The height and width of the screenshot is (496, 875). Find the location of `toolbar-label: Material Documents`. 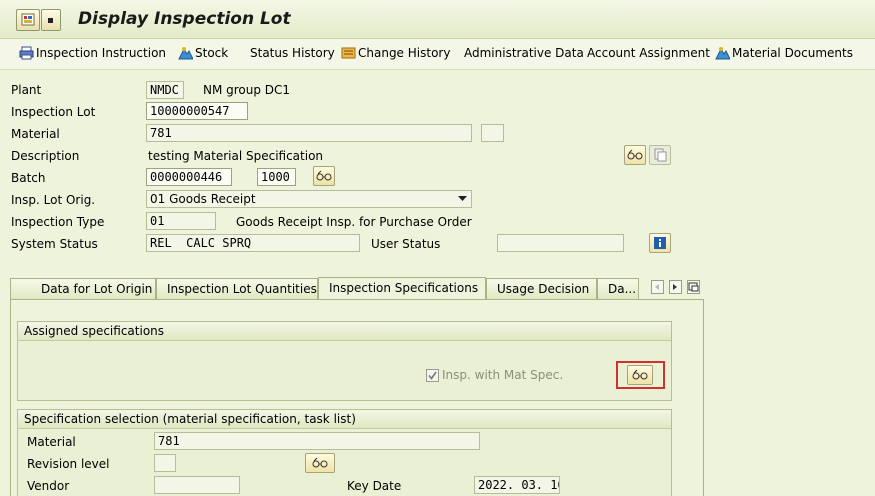

toolbar-label: Material Documents is located at coordinates (792, 53).